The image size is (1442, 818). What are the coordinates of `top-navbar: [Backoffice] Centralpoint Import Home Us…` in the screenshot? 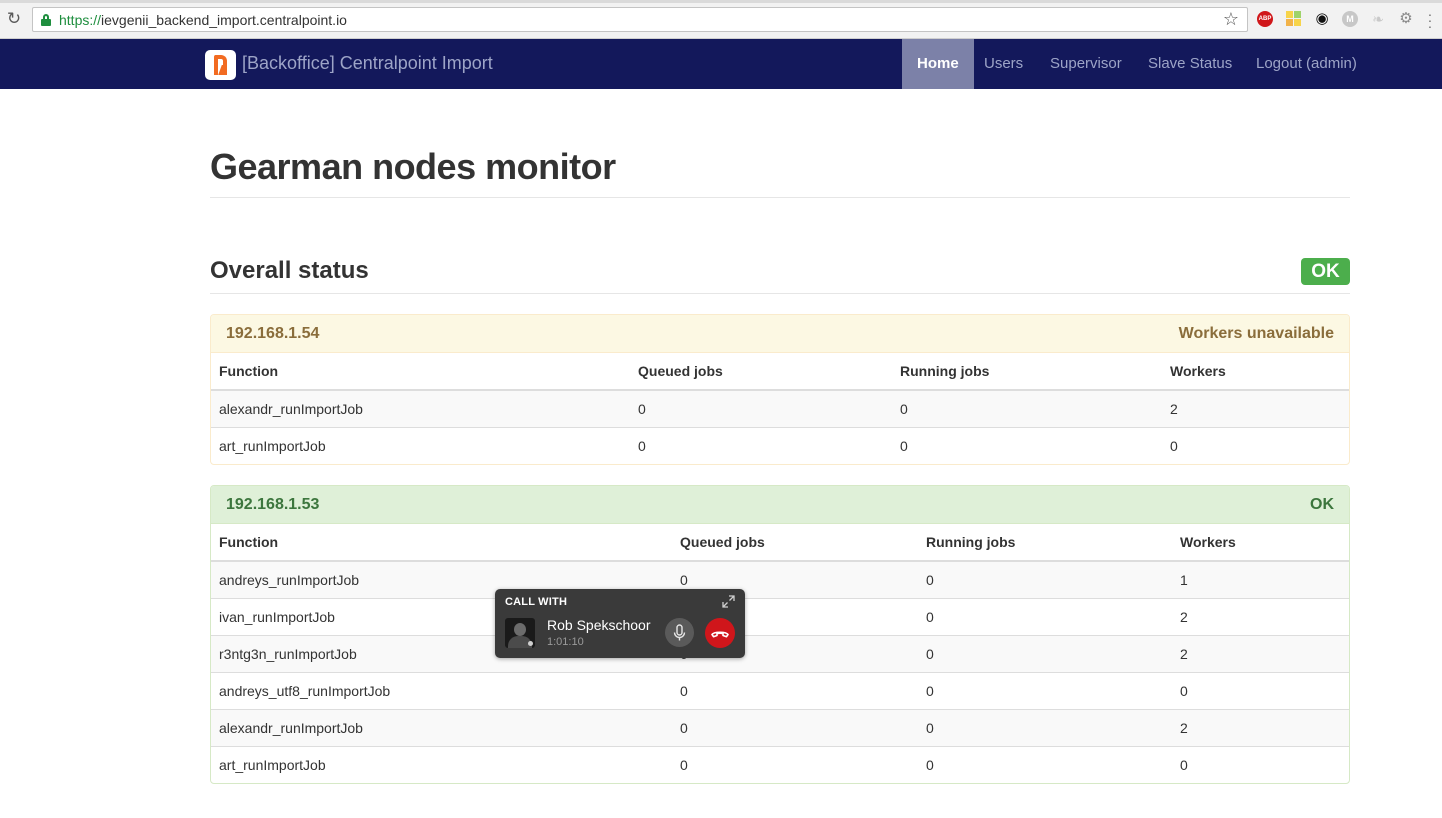 It's located at (721, 64).